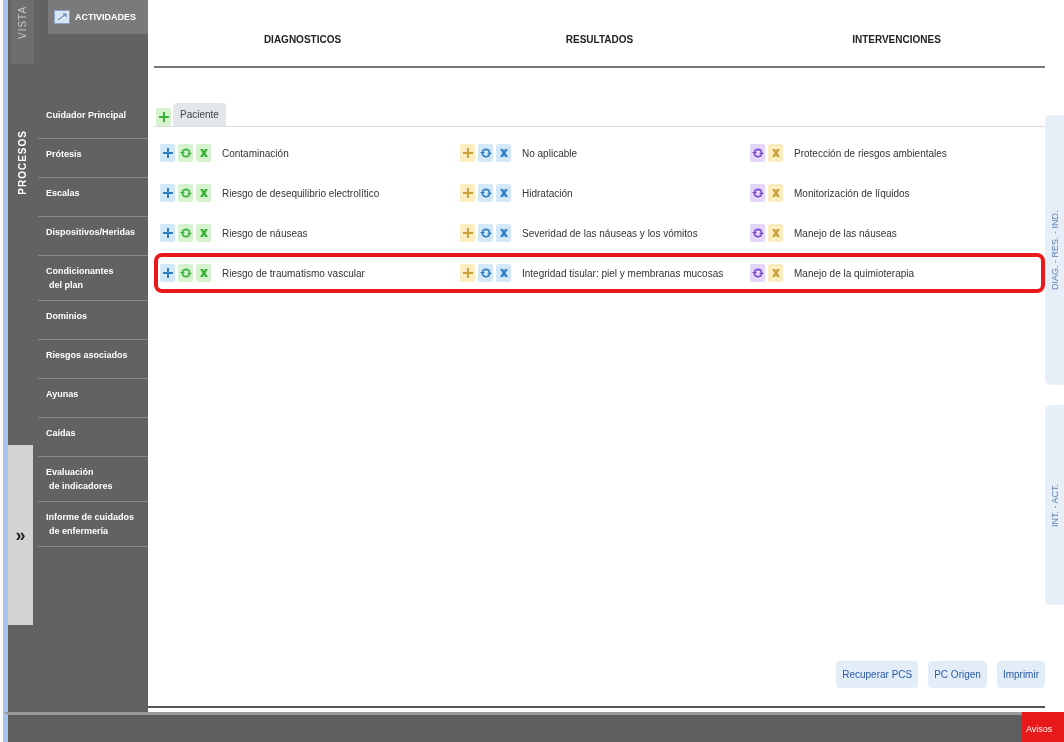 This screenshot has height=742, width=1064. Describe the element at coordinates (93, 524) in the screenshot. I see `sidebar-item: Informe de cuidados de enfermería` at that location.